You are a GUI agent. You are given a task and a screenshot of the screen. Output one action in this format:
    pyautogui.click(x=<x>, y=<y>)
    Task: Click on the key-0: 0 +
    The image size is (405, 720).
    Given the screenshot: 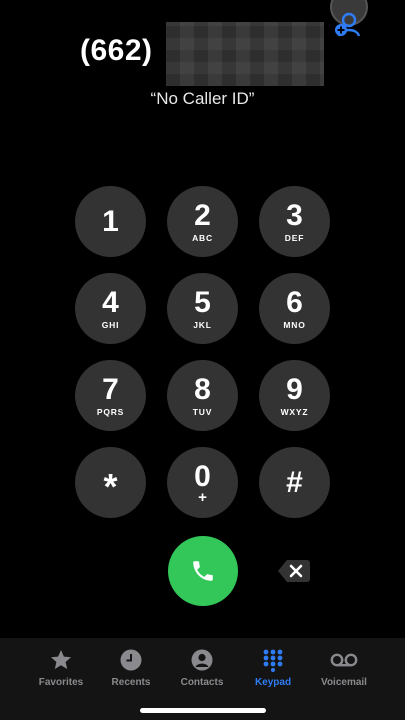 What is the action you would take?
    pyautogui.click(x=202, y=482)
    